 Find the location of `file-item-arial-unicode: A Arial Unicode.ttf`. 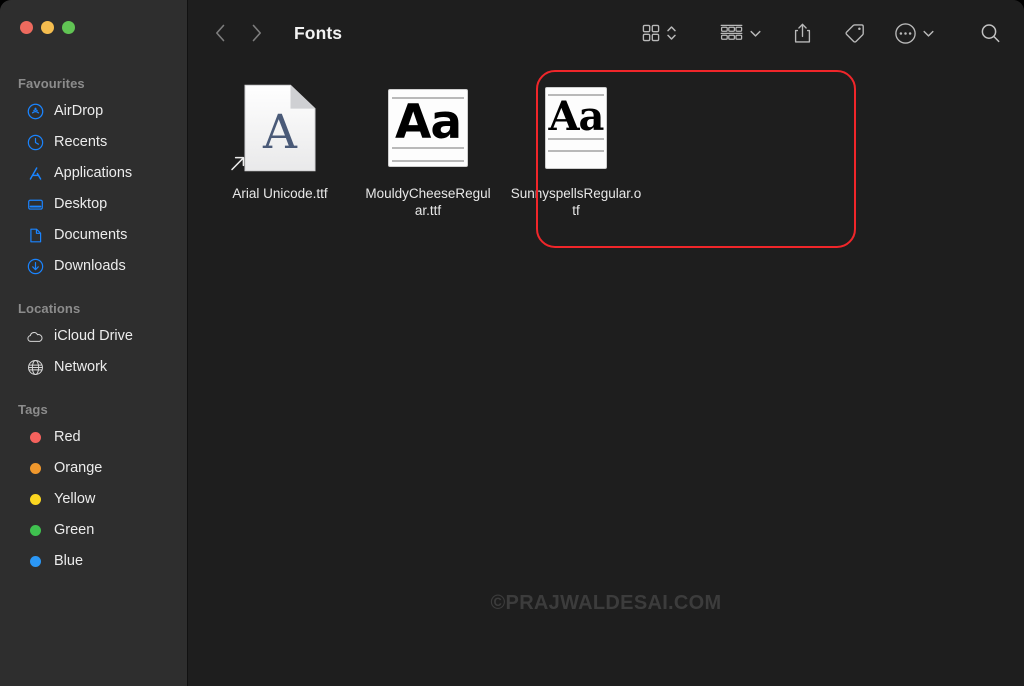

file-item-arial-unicode: A Arial Unicode.ttf is located at coordinates (280, 142).